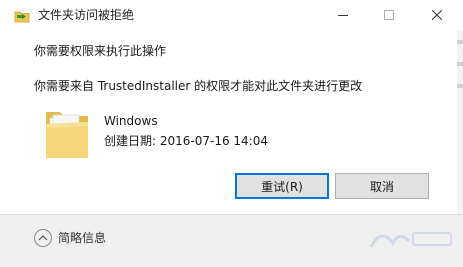  I want to click on maximize-icon, so click(389, 15).